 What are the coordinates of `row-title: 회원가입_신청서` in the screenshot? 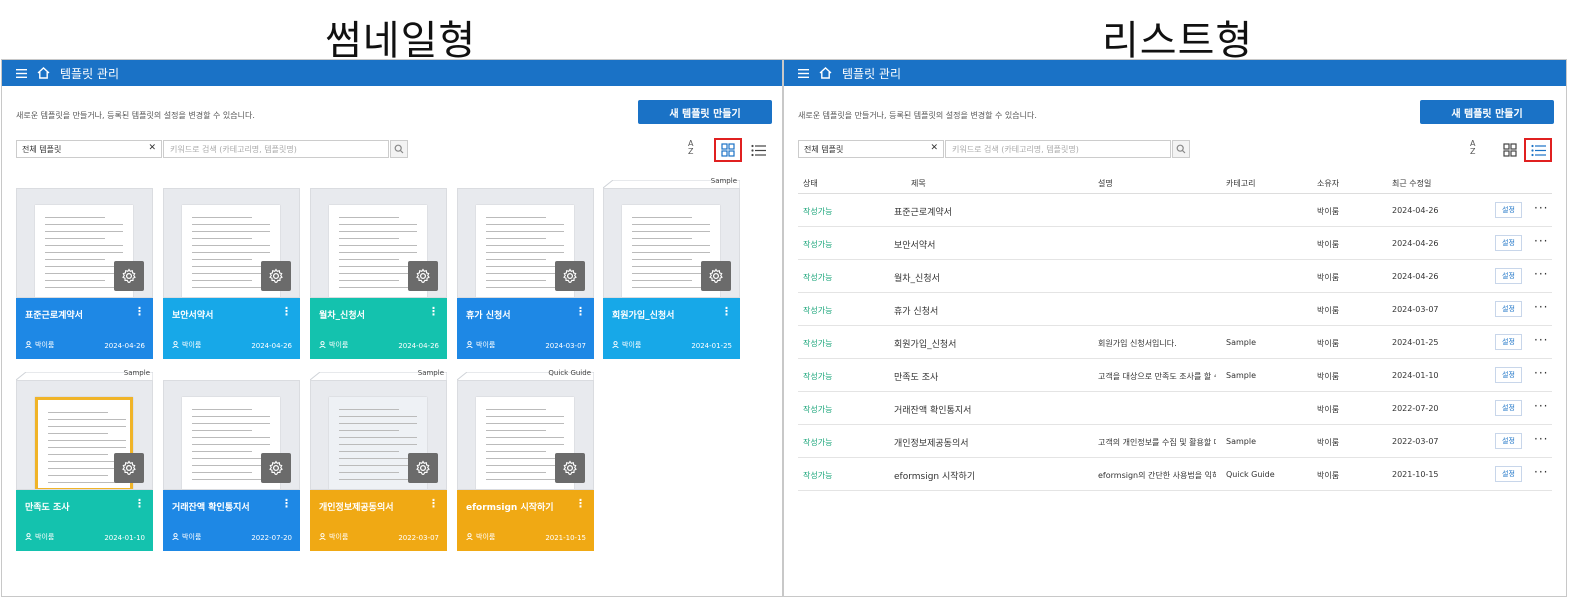 It's located at (989, 343).